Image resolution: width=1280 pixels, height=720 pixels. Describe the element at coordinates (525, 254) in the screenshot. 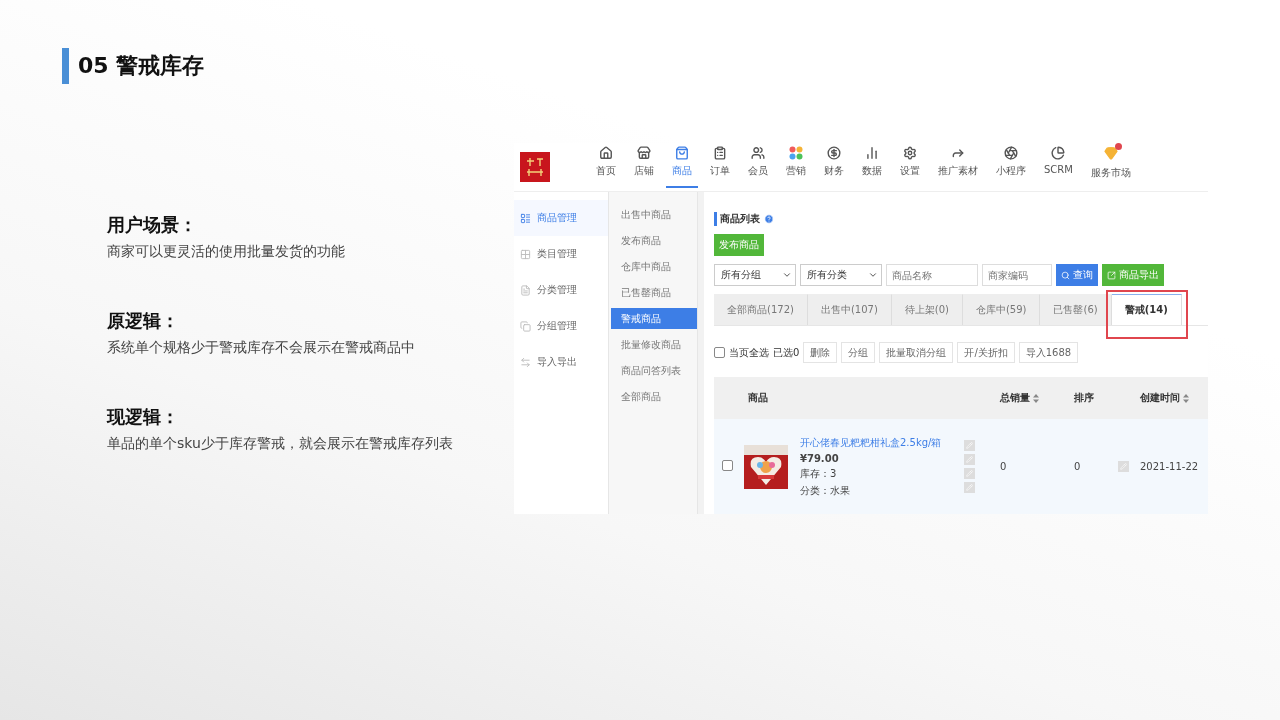

I see `grid-icon` at that location.